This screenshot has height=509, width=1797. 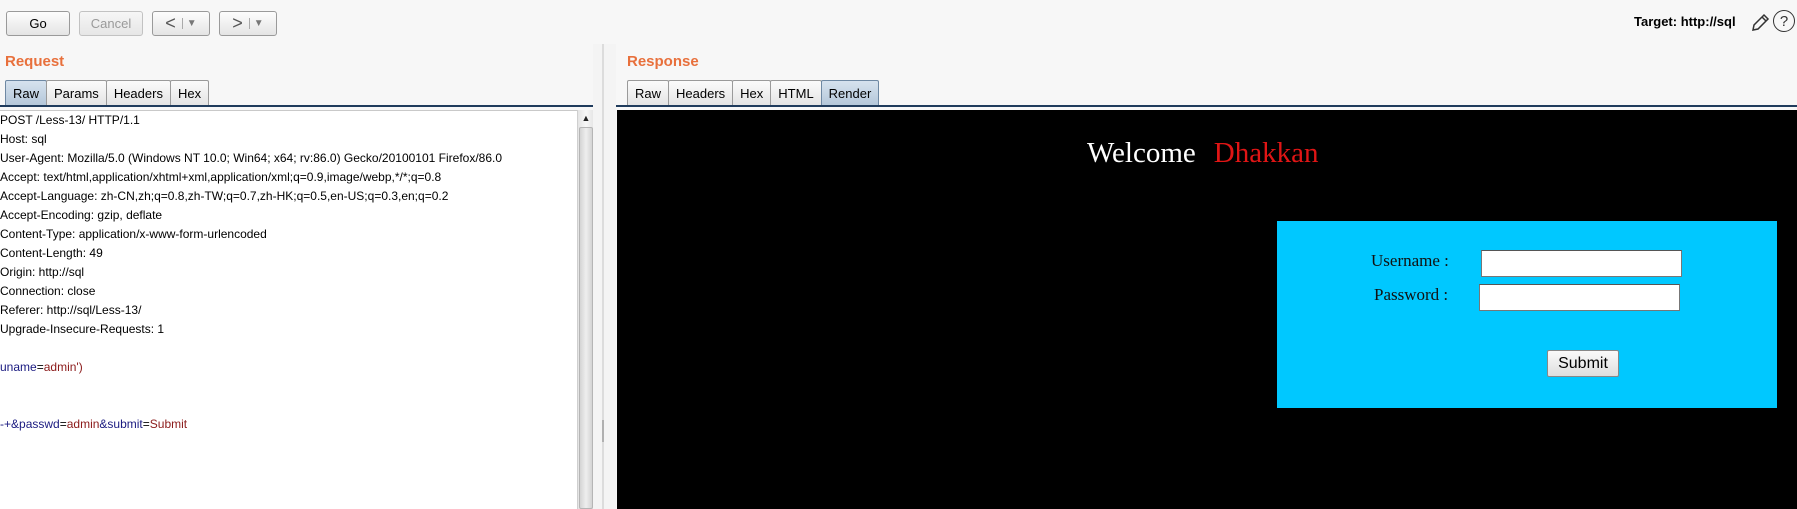 What do you see at coordinates (237, 23) in the screenshot?
I see `forward-arrow-icon: >` at bounding box center [237, 23].